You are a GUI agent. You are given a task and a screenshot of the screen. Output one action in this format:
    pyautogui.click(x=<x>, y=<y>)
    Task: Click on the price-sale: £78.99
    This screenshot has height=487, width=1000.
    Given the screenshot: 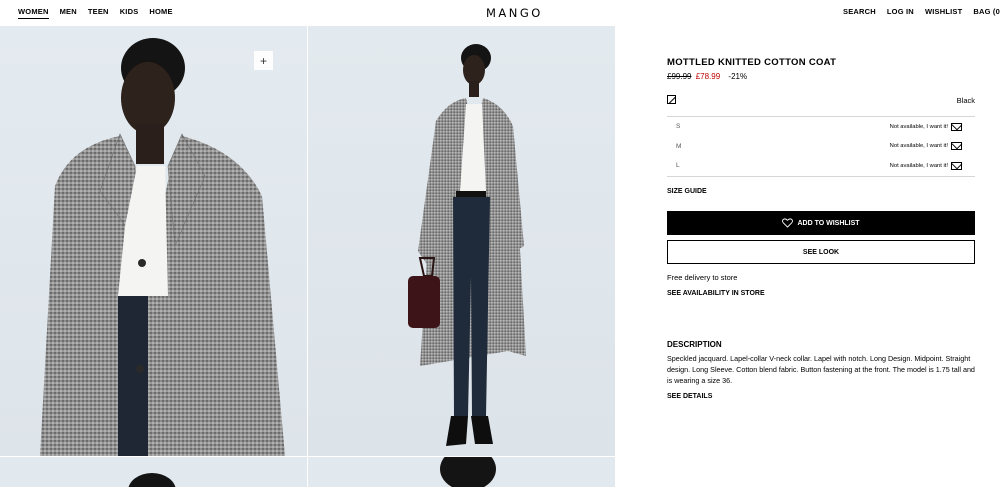 What is the action you would take?
    pyautogui.click(x=708, y=76)
    